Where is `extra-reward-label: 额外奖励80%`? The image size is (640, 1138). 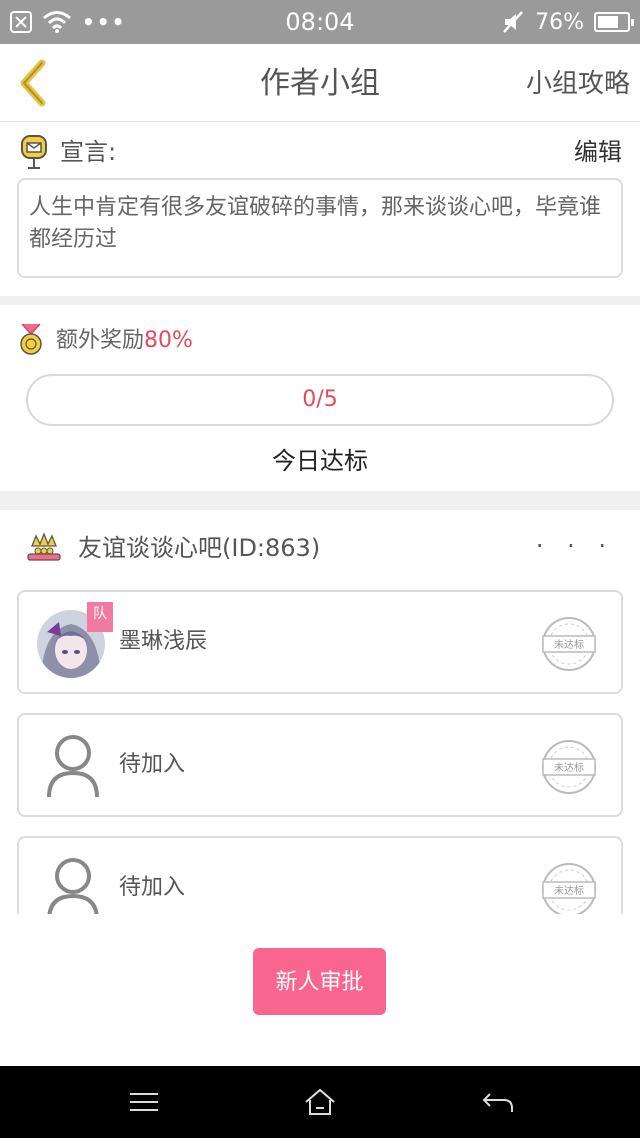 extra-reward-label: 额外奖励80% is located at coordinates (124, 341).